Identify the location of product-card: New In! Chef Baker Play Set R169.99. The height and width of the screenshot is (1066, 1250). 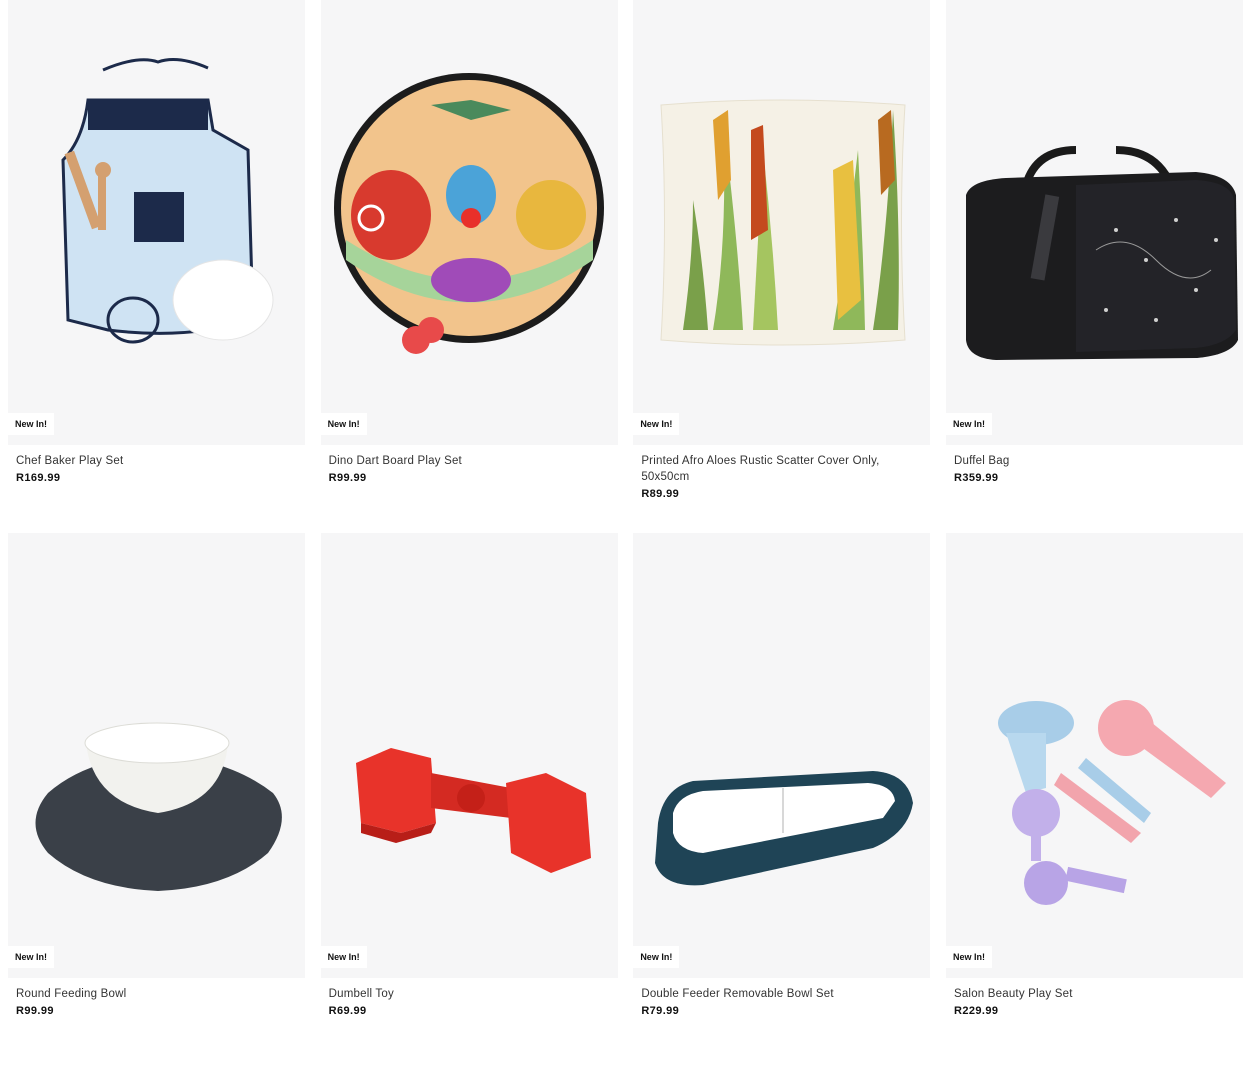
(156, 266).